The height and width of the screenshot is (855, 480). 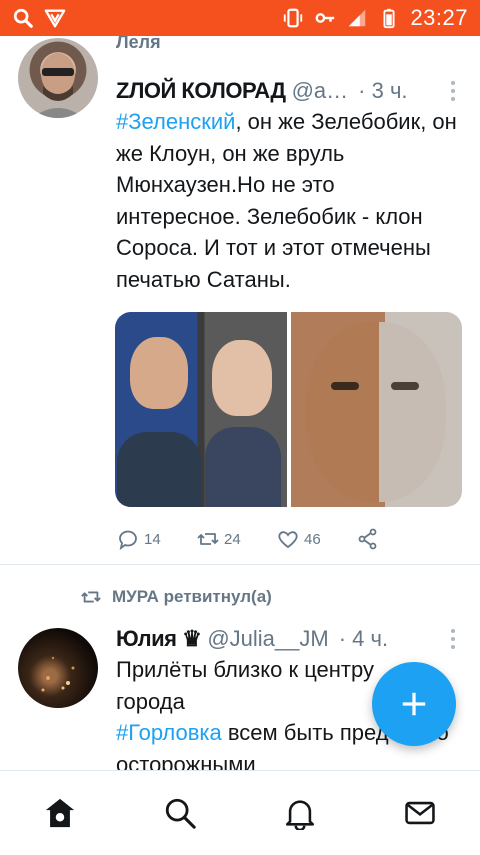 I want to click on vibrate-icon, so click(x=293, y=18).